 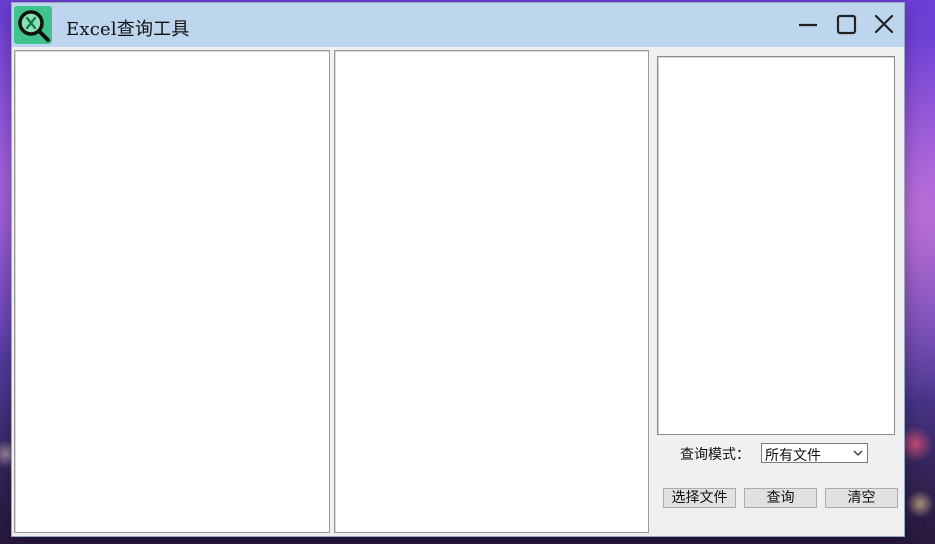 I want to click on minimize-icon, so click(x=808, y=25).